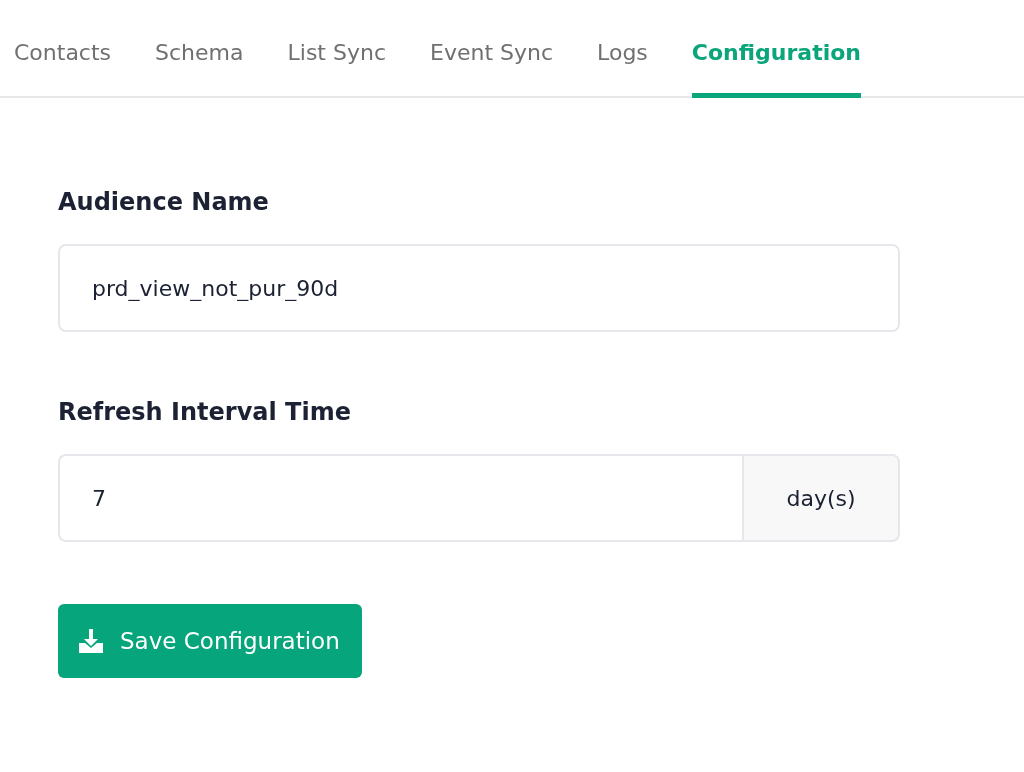 The width and height of the screenshot is (1024, 772). What do you see at coordinates (164, 202) in the screenshot?
I see `field-label: Audience Name` at bounding box center [164, 202].